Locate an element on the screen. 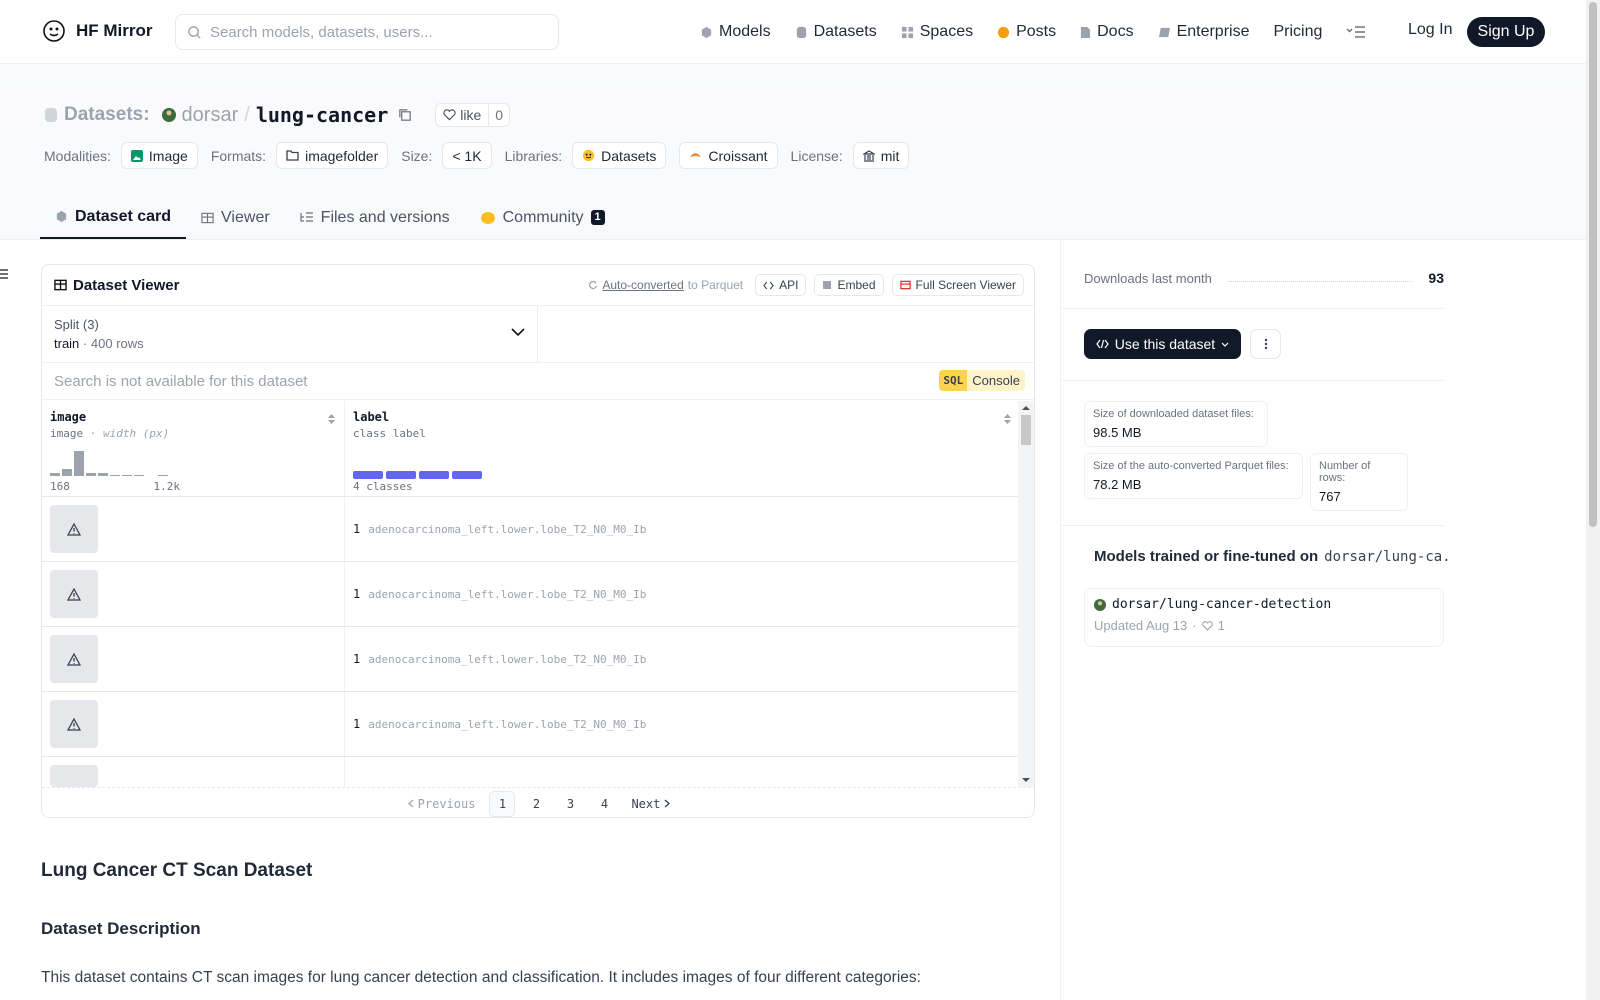  global-search-input is located at coordinates (375, 32).